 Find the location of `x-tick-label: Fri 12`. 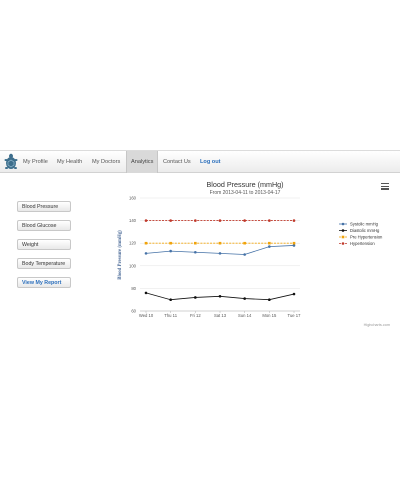

x-tick-label: Fri 12 is located at coordinates (195, 315).